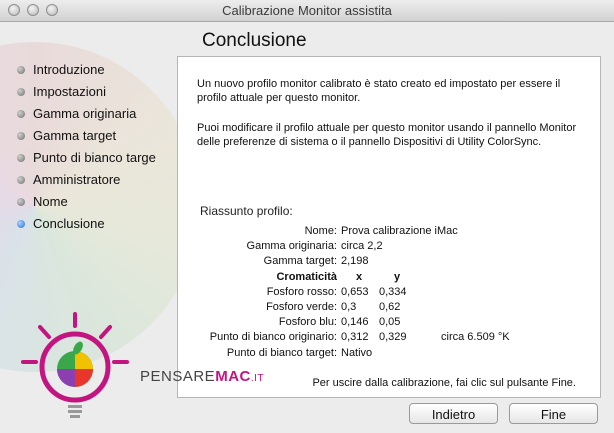  I want to click on column-y-header: y, so click(397, 277).